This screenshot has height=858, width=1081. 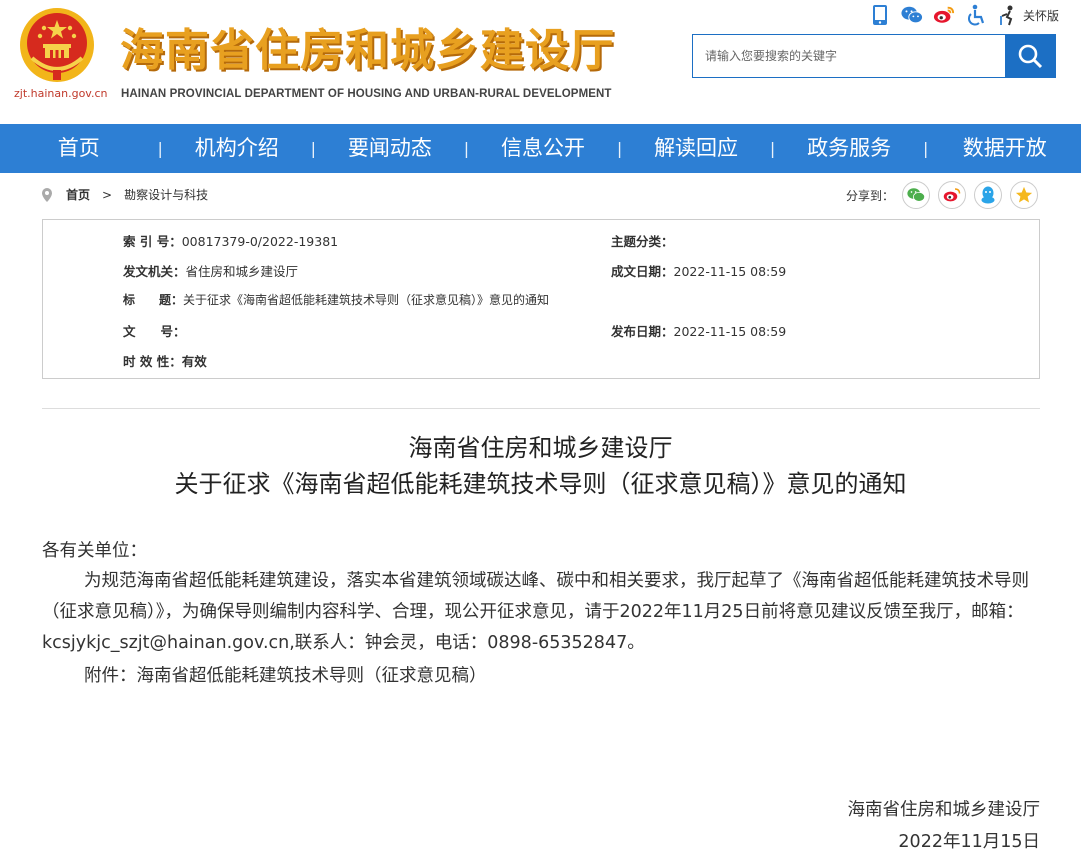 What do you see at coordinates (60, 93) in the screenshot?
I see `site-url: zjt.hainan.gov.cn` at bounding box center [60, 93].